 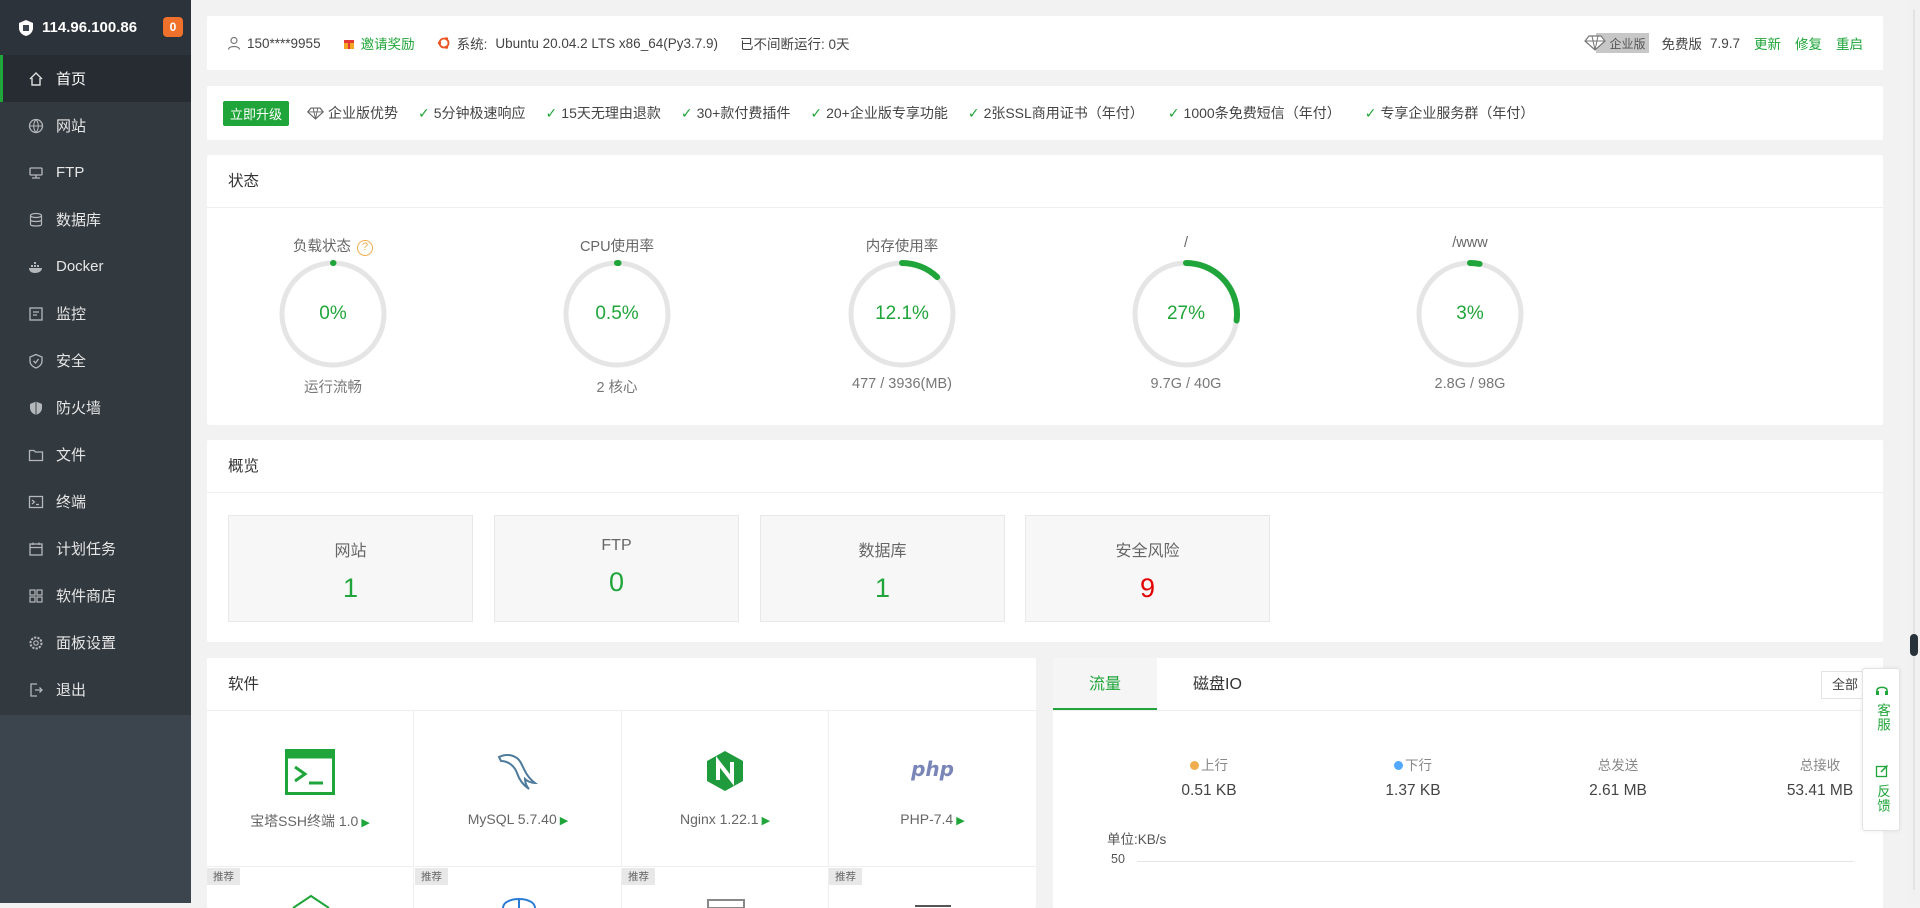 I want to click on sidebar-item-home: 首页, so click(x=95, y=78).